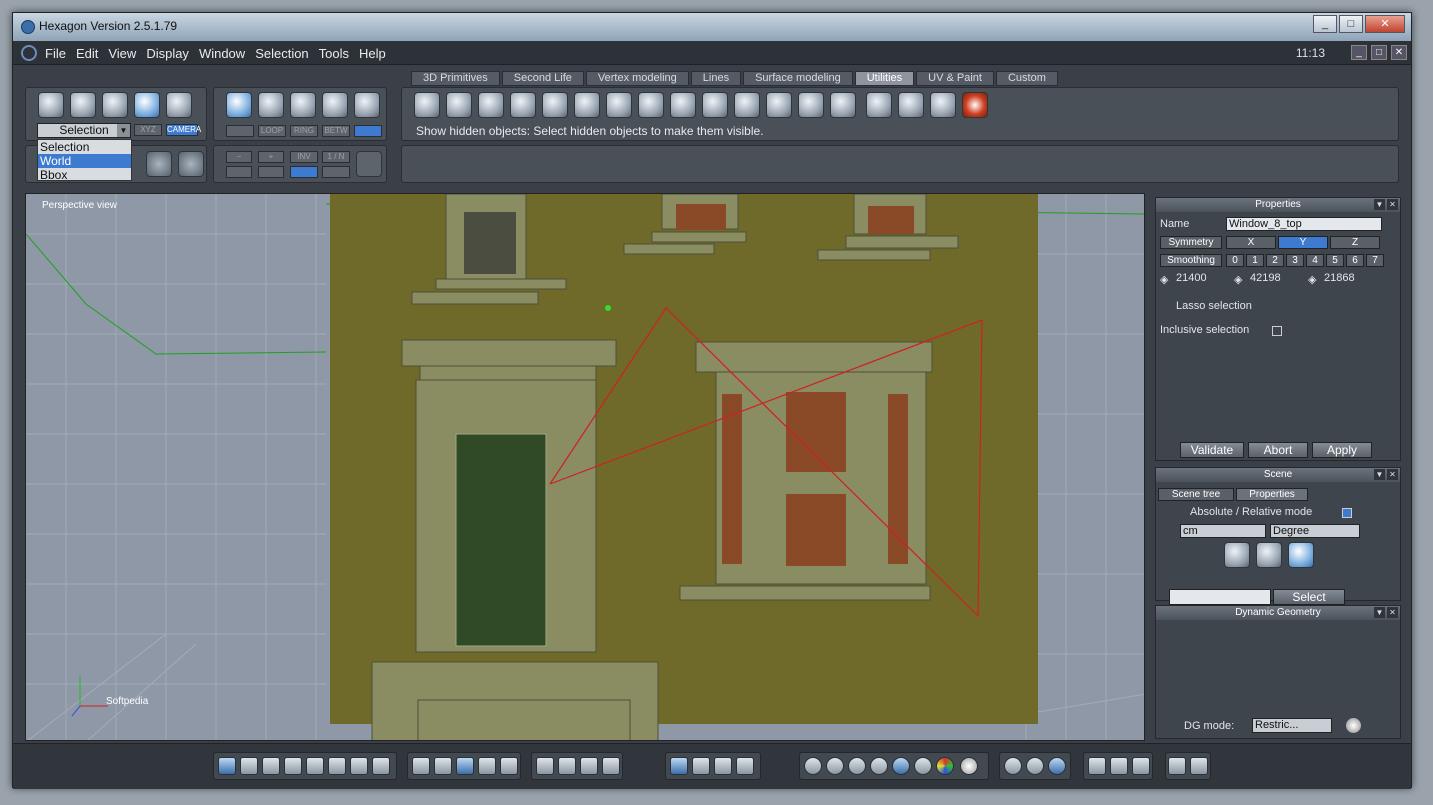 The height and width of the screenshot is (805, 1433). Describe the element at coordinates (798, 78) in the screenshot. I see `tab-surface-modeling: Surface modeling` at that location.